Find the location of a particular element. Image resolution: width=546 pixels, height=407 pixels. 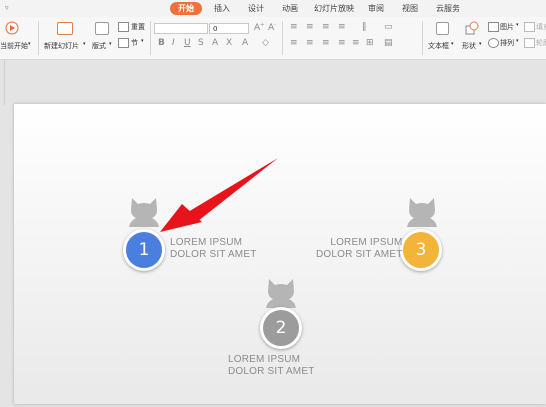

tab-slideshow: 幻灯片放映 is located at coordinates (334, 8).